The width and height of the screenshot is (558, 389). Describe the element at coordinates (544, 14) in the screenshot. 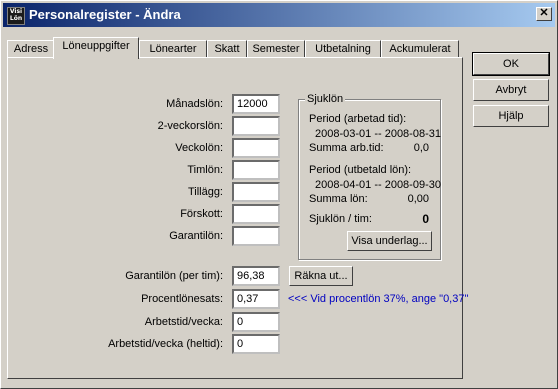

I see `close-icon: ✕` at that location.